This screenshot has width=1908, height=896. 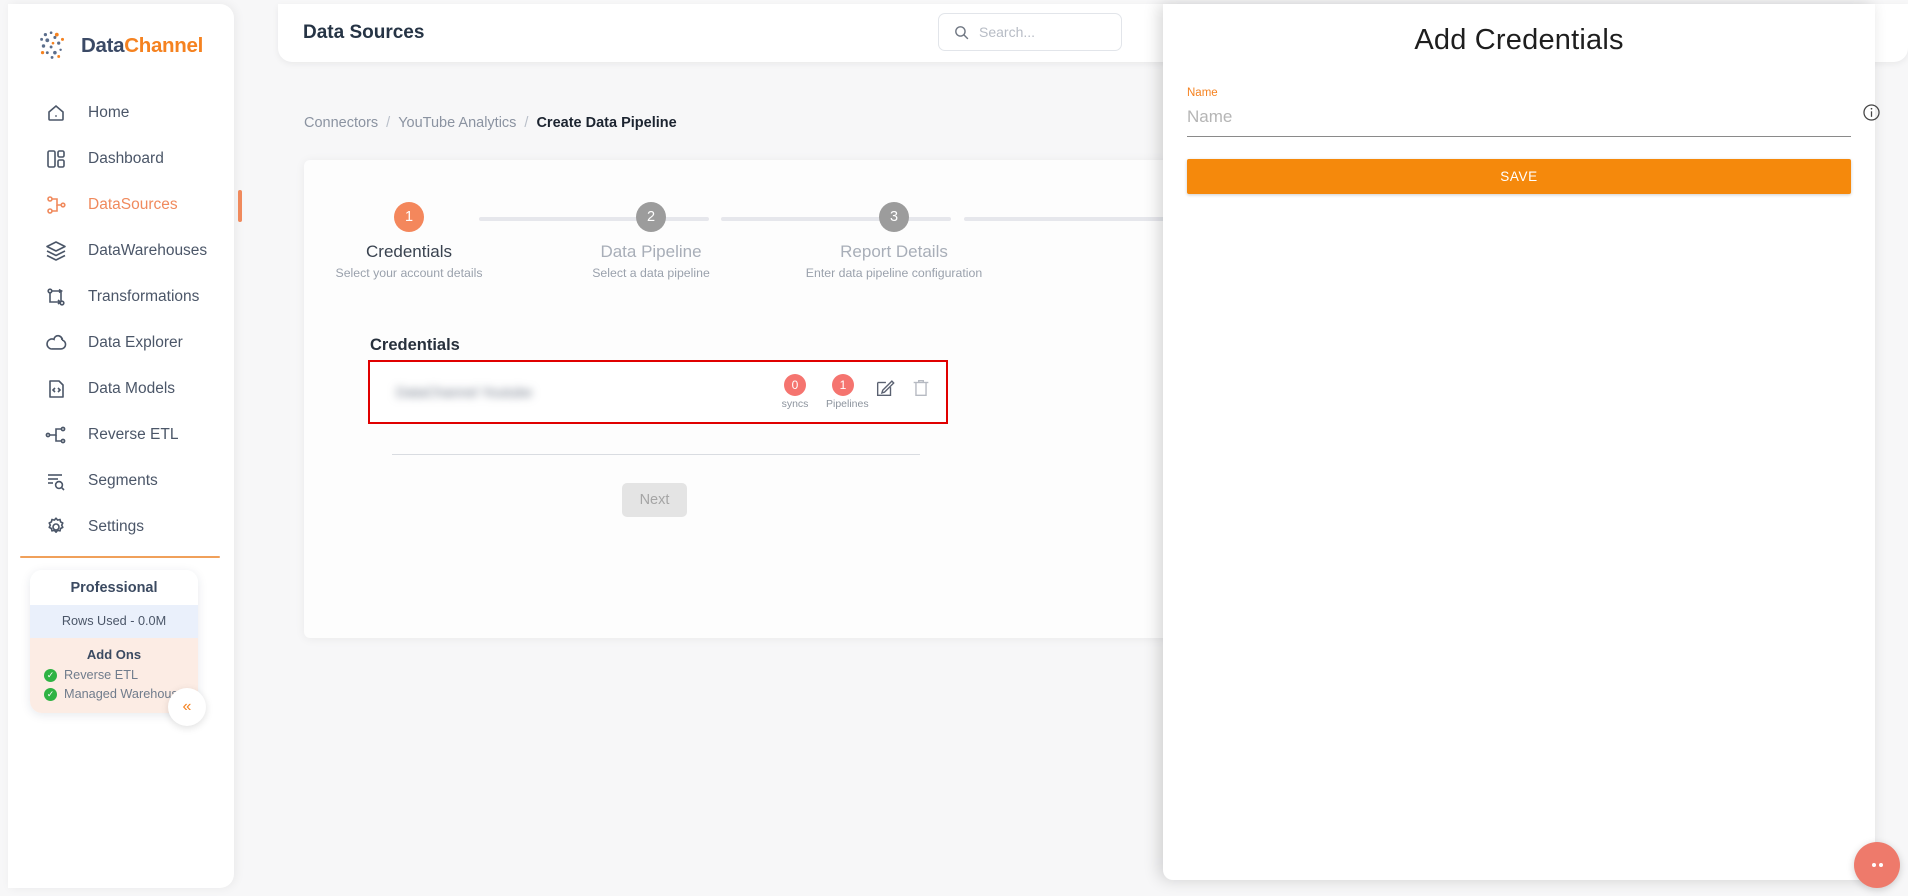 I want to click on step-title: Report Details, so click(x=894, y=251).